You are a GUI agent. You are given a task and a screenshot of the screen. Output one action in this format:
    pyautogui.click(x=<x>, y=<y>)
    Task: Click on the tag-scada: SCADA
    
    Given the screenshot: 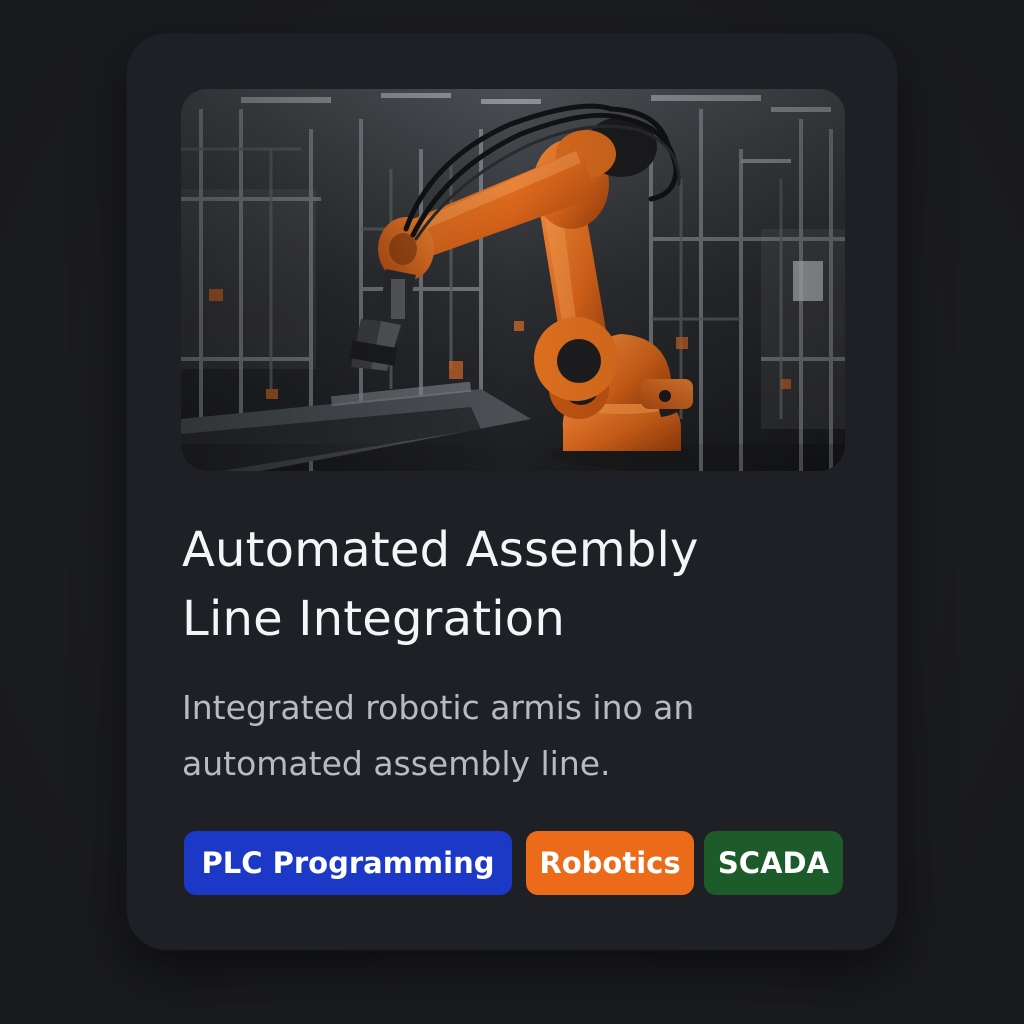 What is the action you would take?
    pyautogui.click(x=773, y=863)
    